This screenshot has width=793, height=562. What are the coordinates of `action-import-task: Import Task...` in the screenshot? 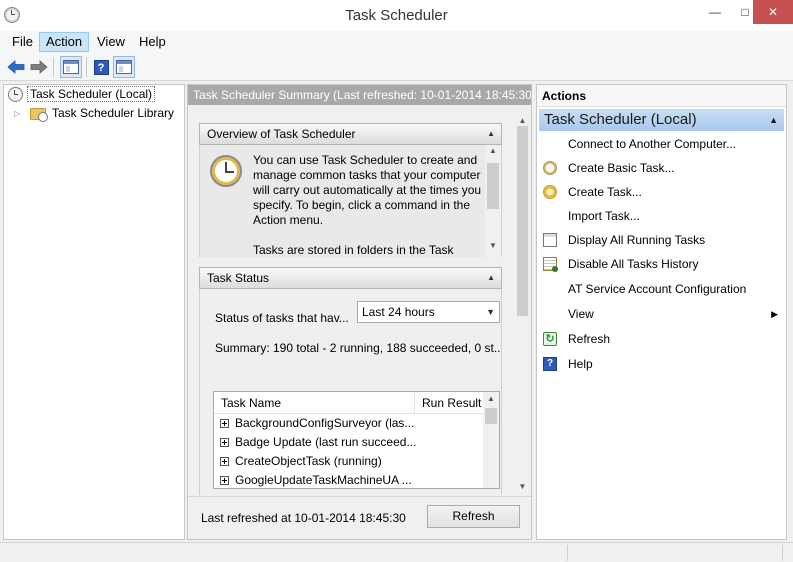 It's located at (662, 216).